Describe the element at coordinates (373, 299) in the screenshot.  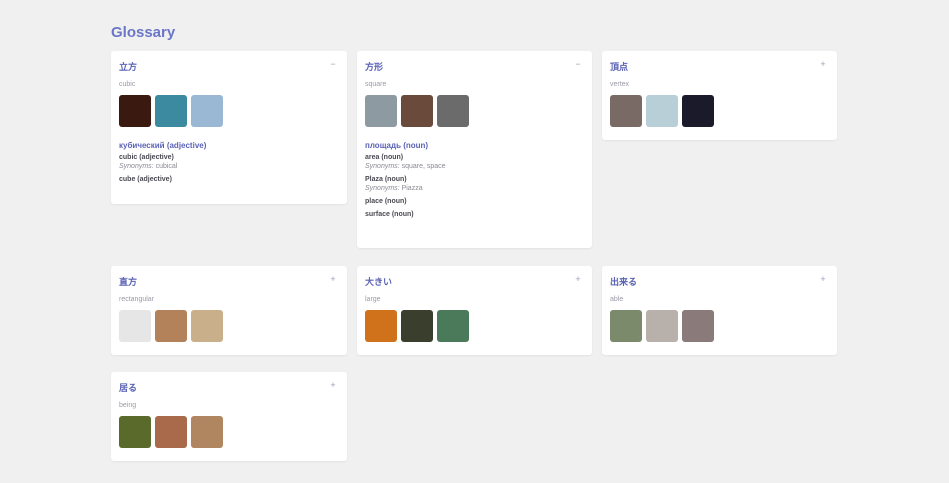
I see `card-translation: large` at that location.